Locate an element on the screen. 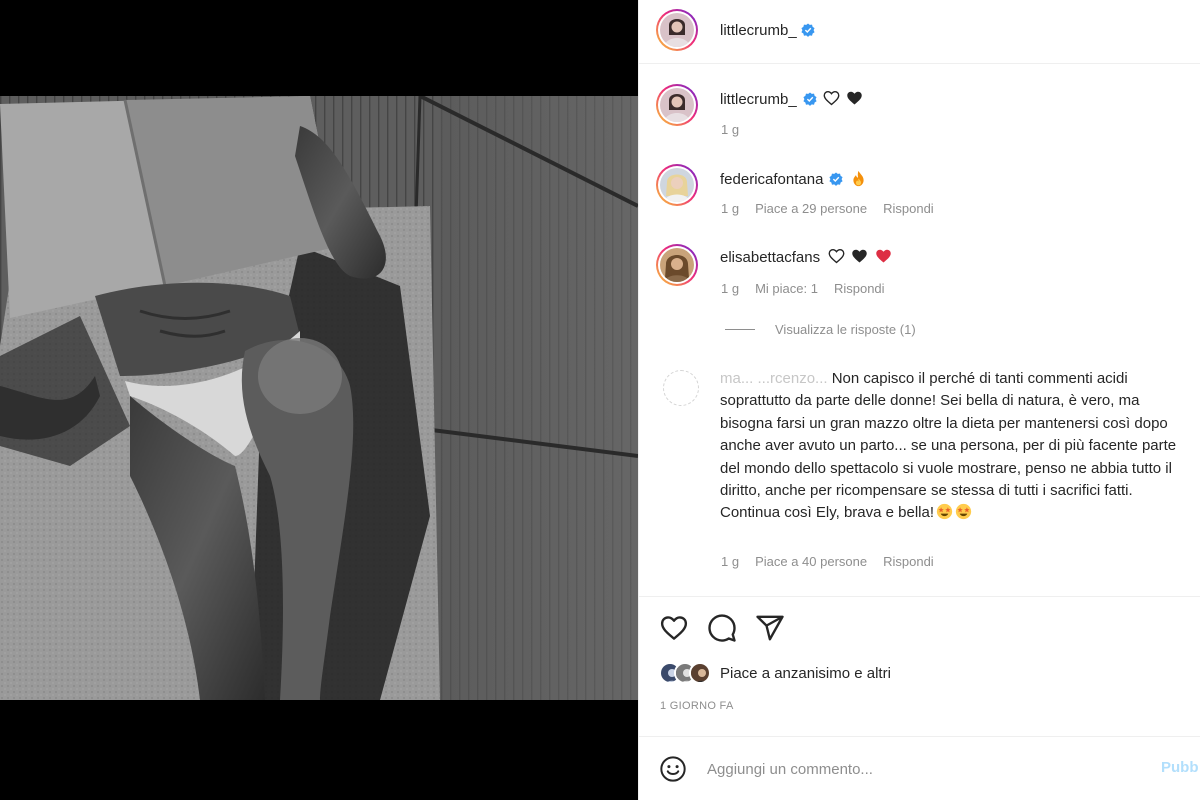 This screenshot has height=800, width=1200. red-heart-icon is located at coordinates (883, 256).